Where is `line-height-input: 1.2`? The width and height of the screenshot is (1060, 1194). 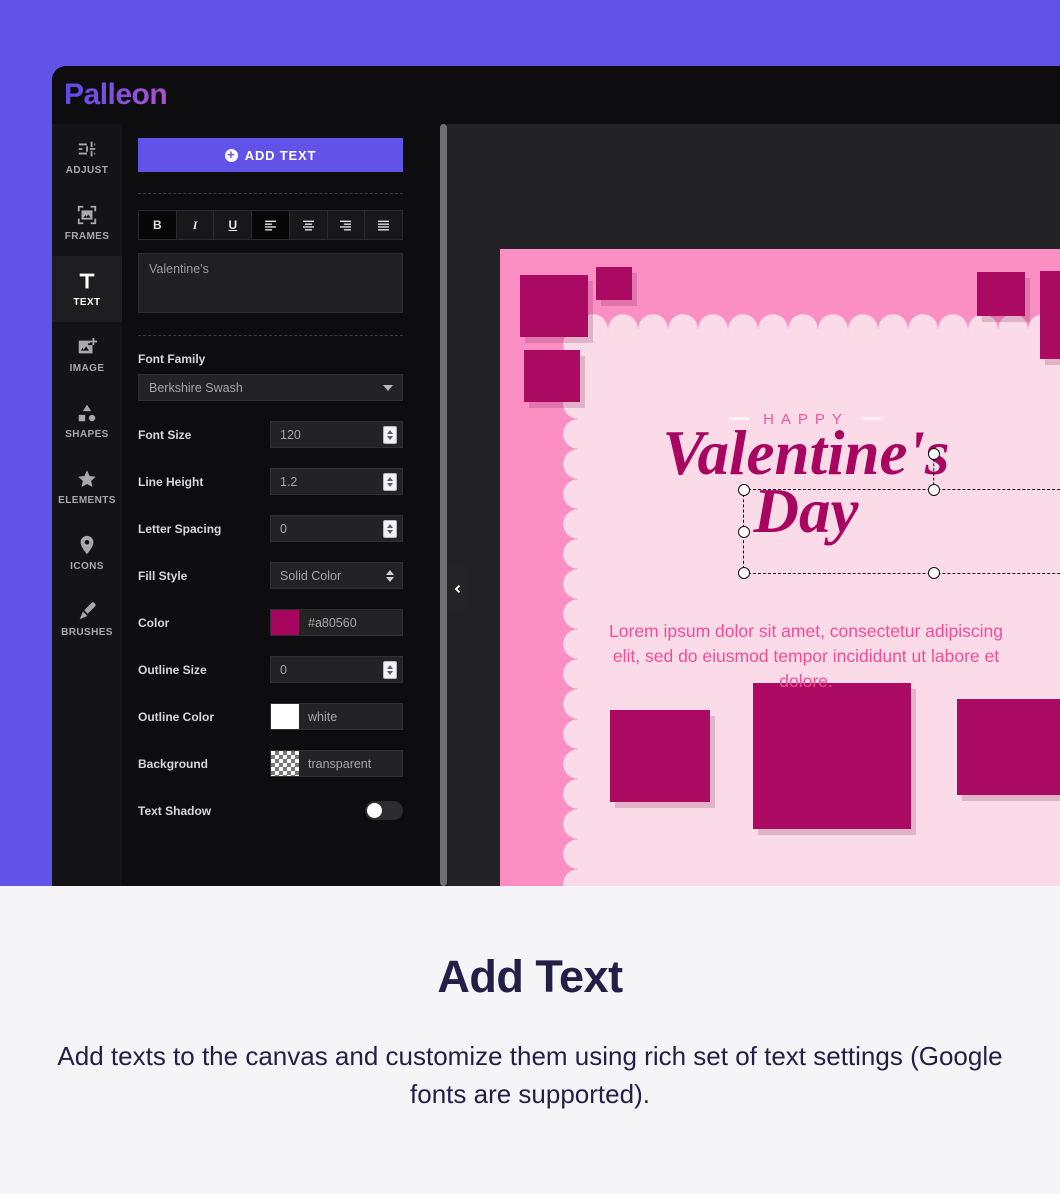
line-height-input: 1.2 is located at coordinates (336, 481).